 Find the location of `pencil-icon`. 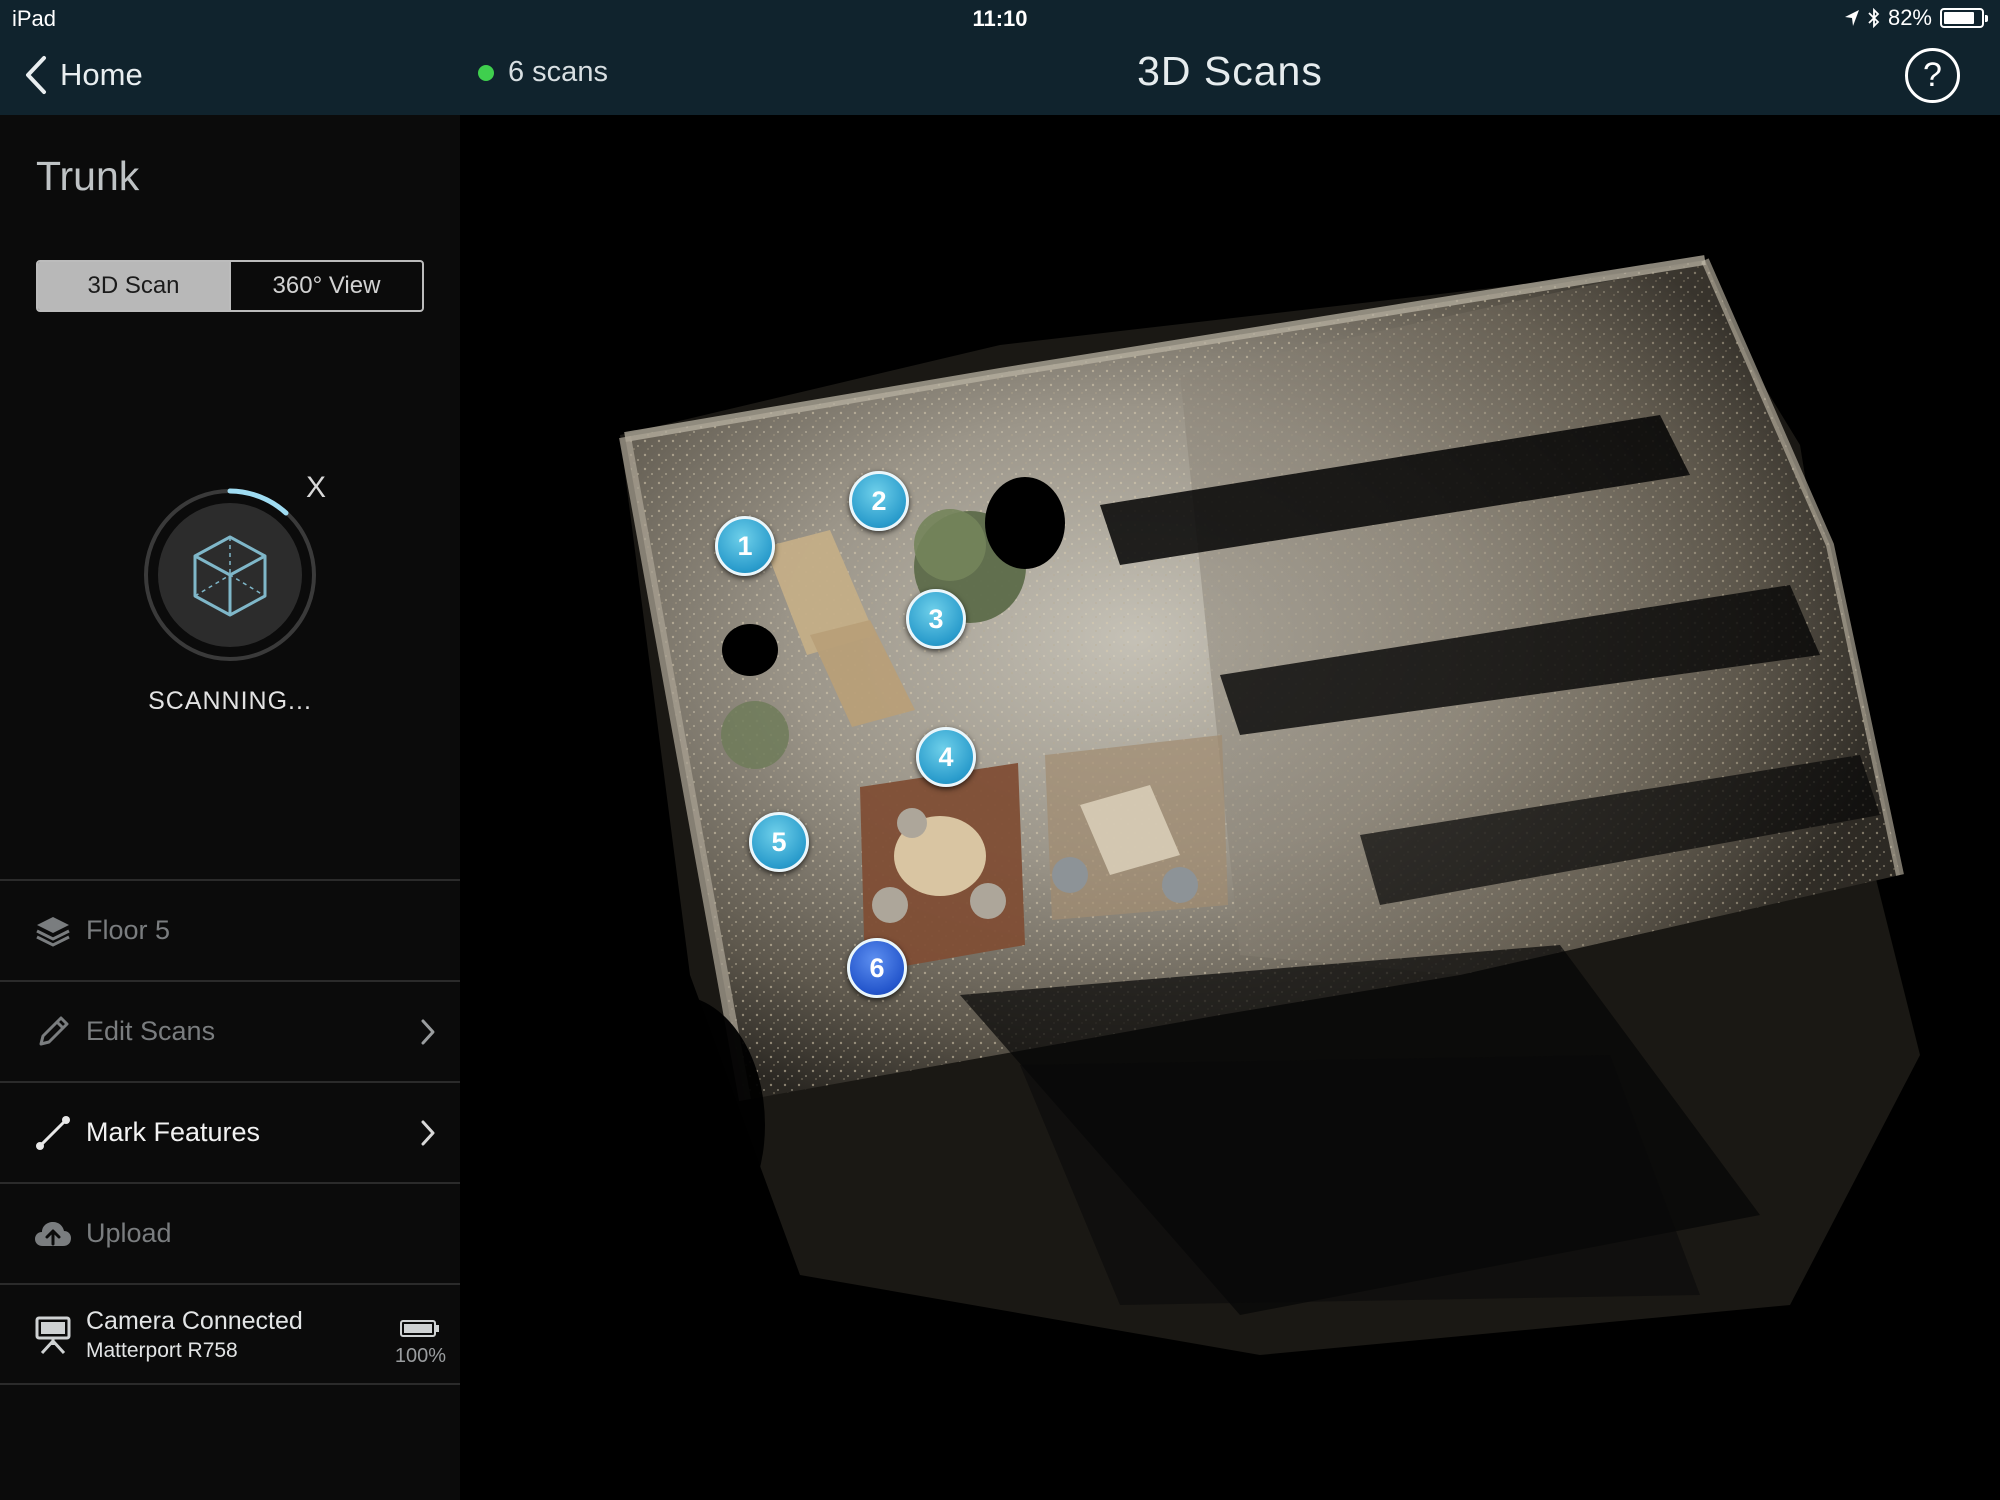

pencil-icon is located at coordinates (53, 1032).